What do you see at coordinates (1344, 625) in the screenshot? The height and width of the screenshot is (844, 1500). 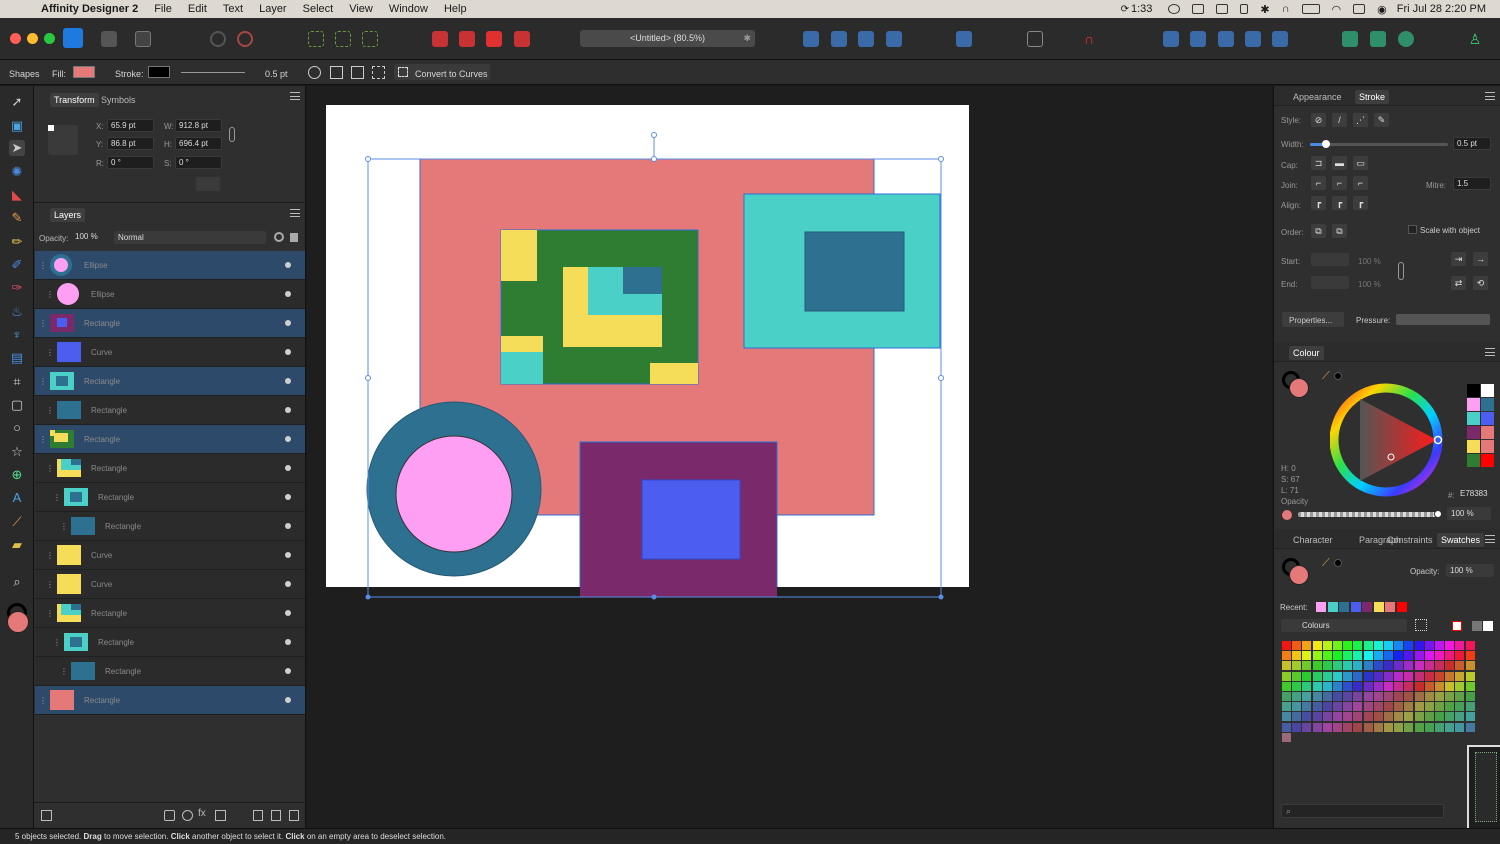 I see `palette-select: Colours` at bounding box center [1344, 625].